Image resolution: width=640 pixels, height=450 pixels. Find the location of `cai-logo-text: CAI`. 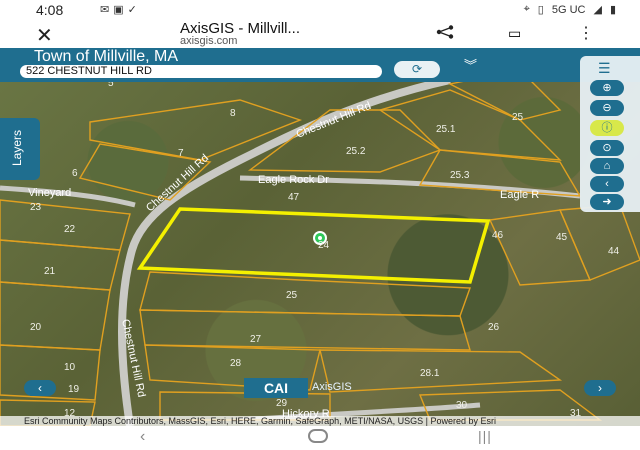

cai-logo-text: CAI is located at coordinates (276, 388).